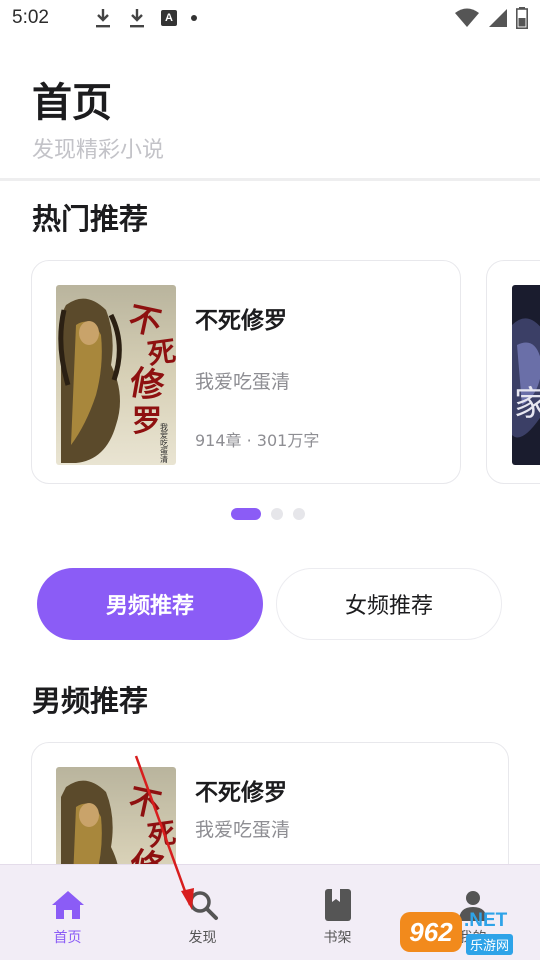 The image size is (540, 960). I want to click on book-cover-art: 家, so click(526, 375).